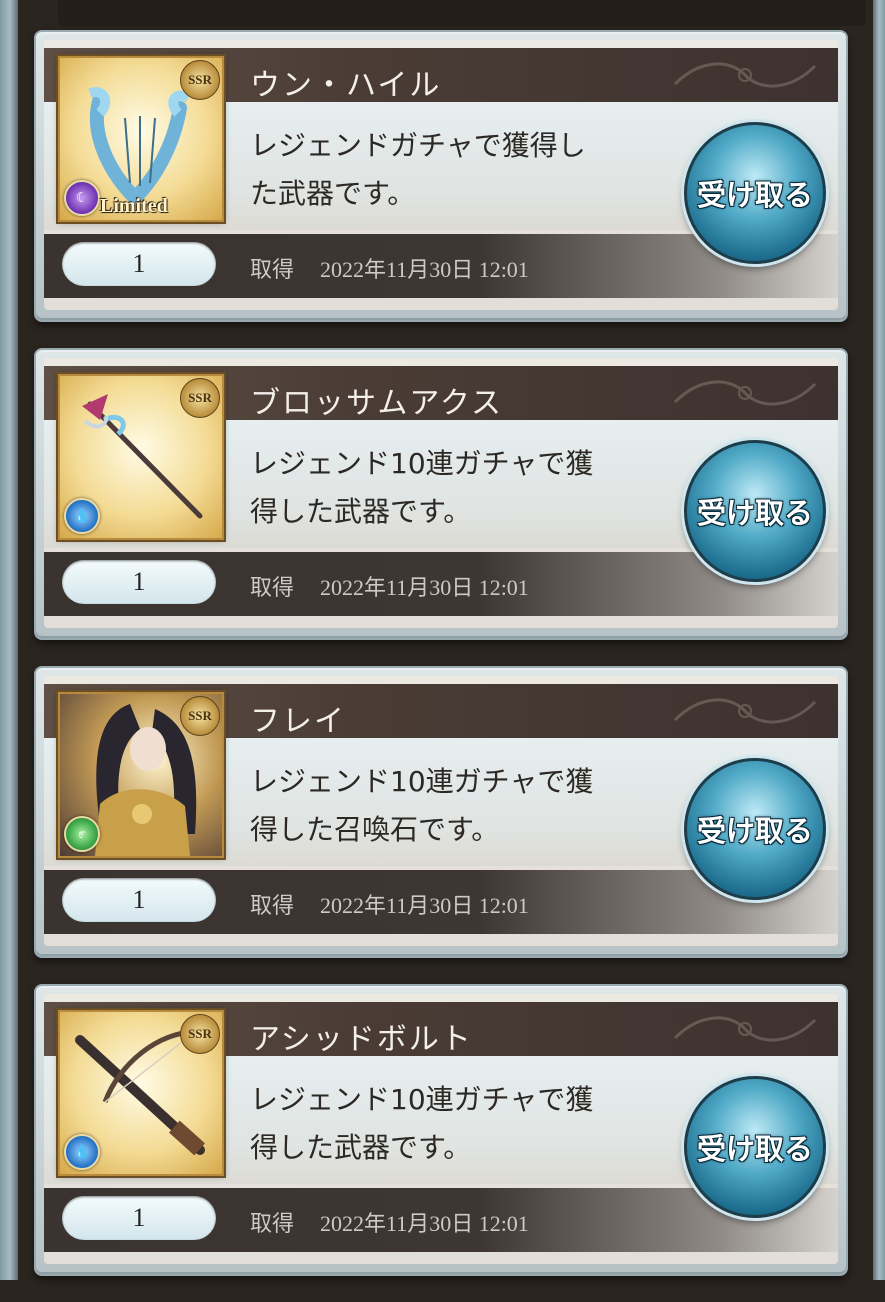 This screenshot has width=885, height=1302. What do you see at coordinates (82, 198) in the screenshot?
I see `dark-element-icon: ☾` at bounding box center [82, 198].